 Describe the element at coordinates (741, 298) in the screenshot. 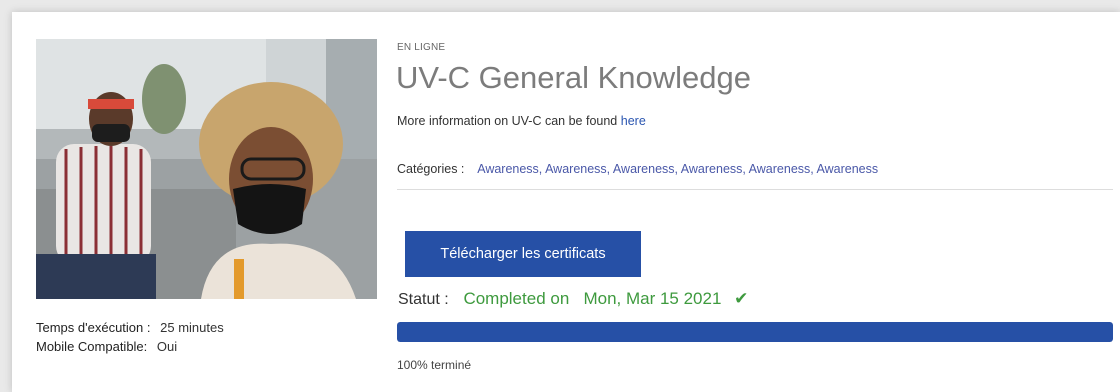

I see `checkmark-icon: ✔` at that location.